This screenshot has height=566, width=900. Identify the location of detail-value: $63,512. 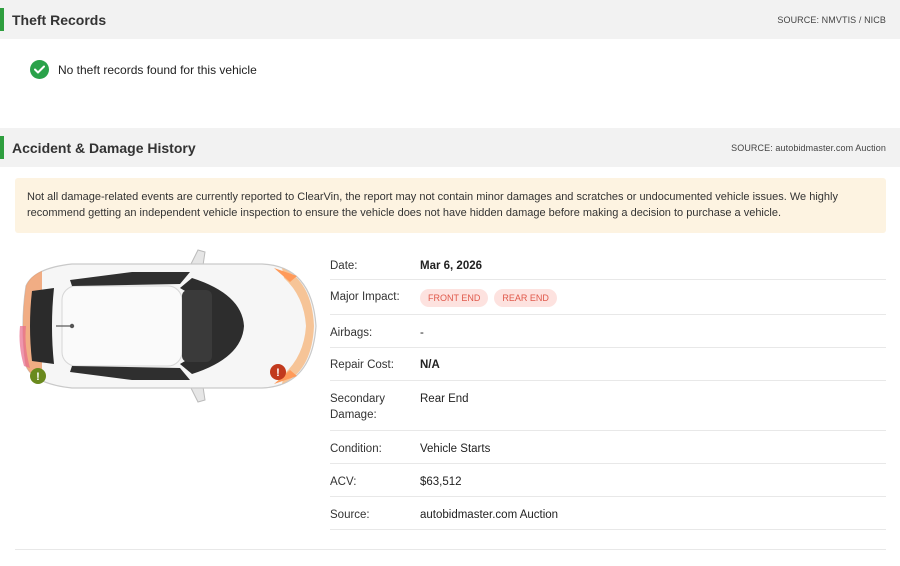
(441, 482).